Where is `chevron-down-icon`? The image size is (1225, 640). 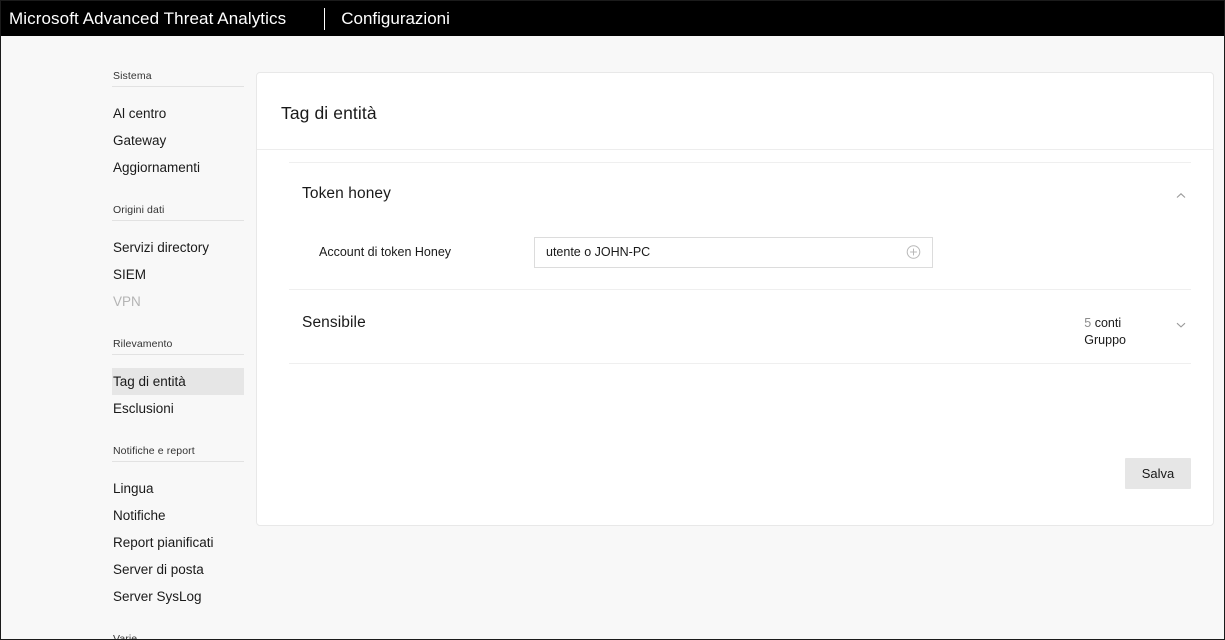 chevron-down-icon is located at coordinates (1181, 325).